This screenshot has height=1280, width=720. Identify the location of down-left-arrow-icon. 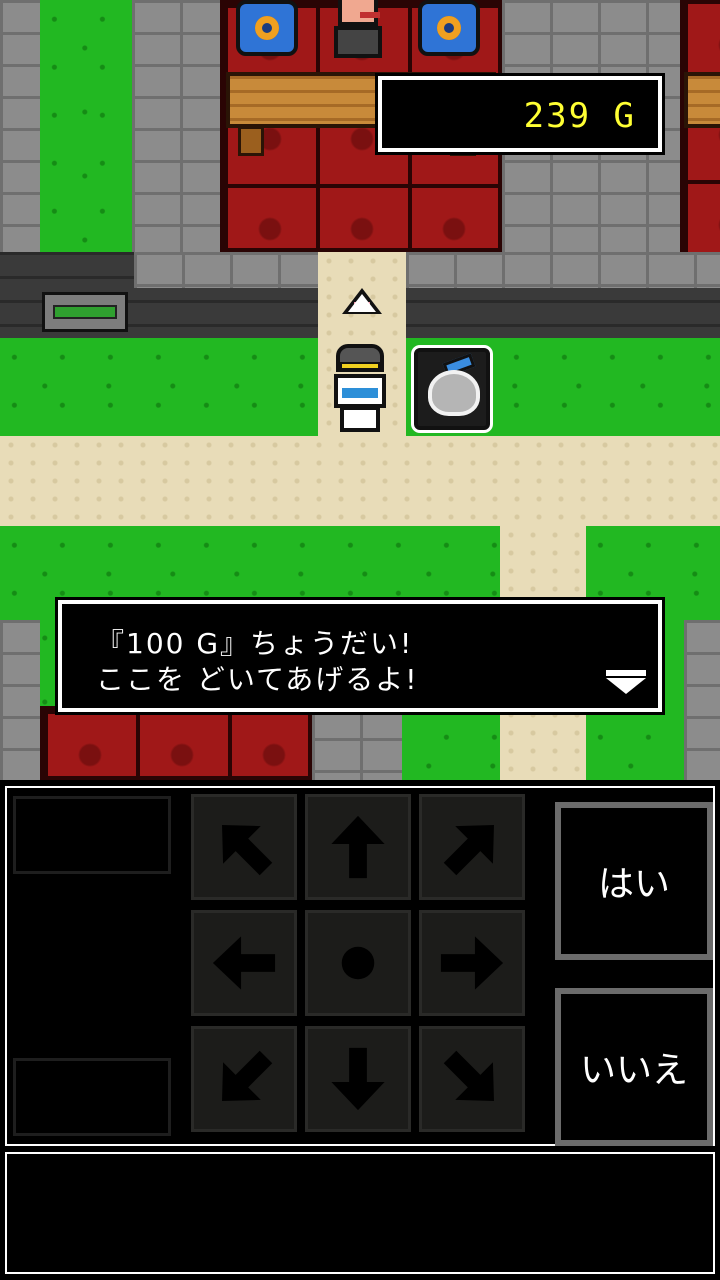
(247, 1075).